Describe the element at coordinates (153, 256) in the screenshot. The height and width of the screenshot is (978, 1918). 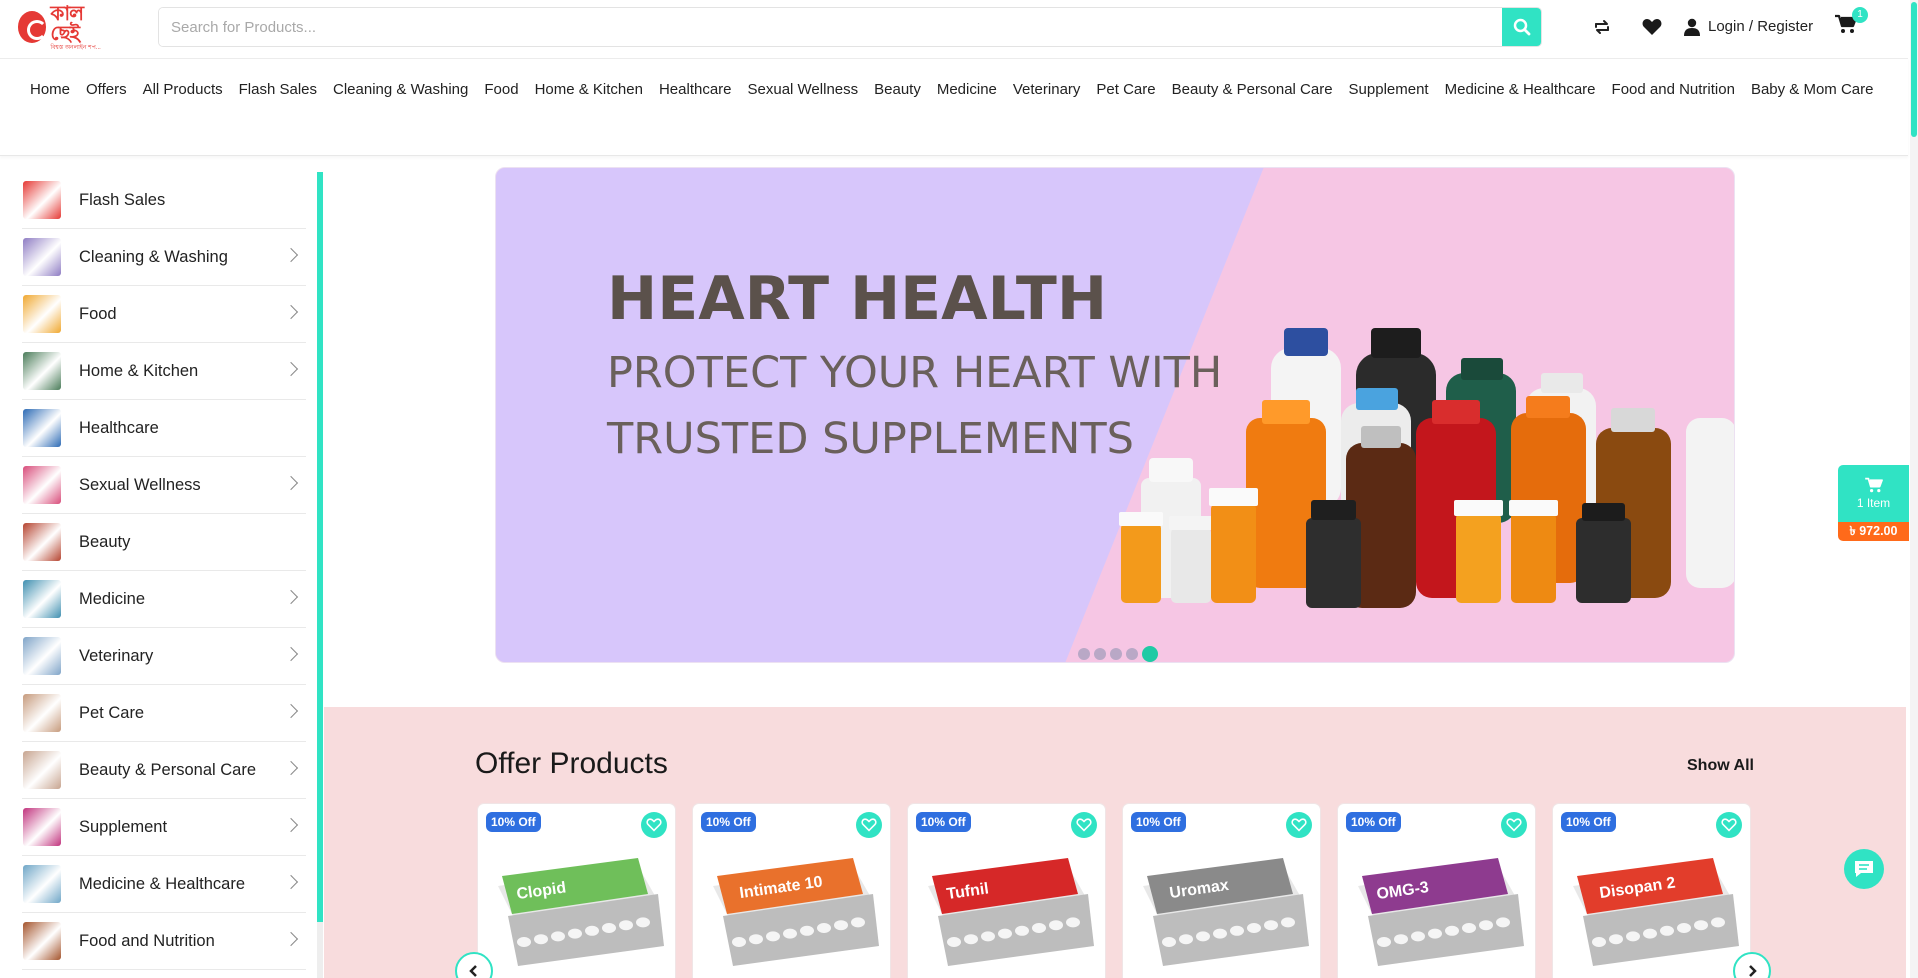
I see `sidebar-item-label: Cleaning & Washing` at that location.